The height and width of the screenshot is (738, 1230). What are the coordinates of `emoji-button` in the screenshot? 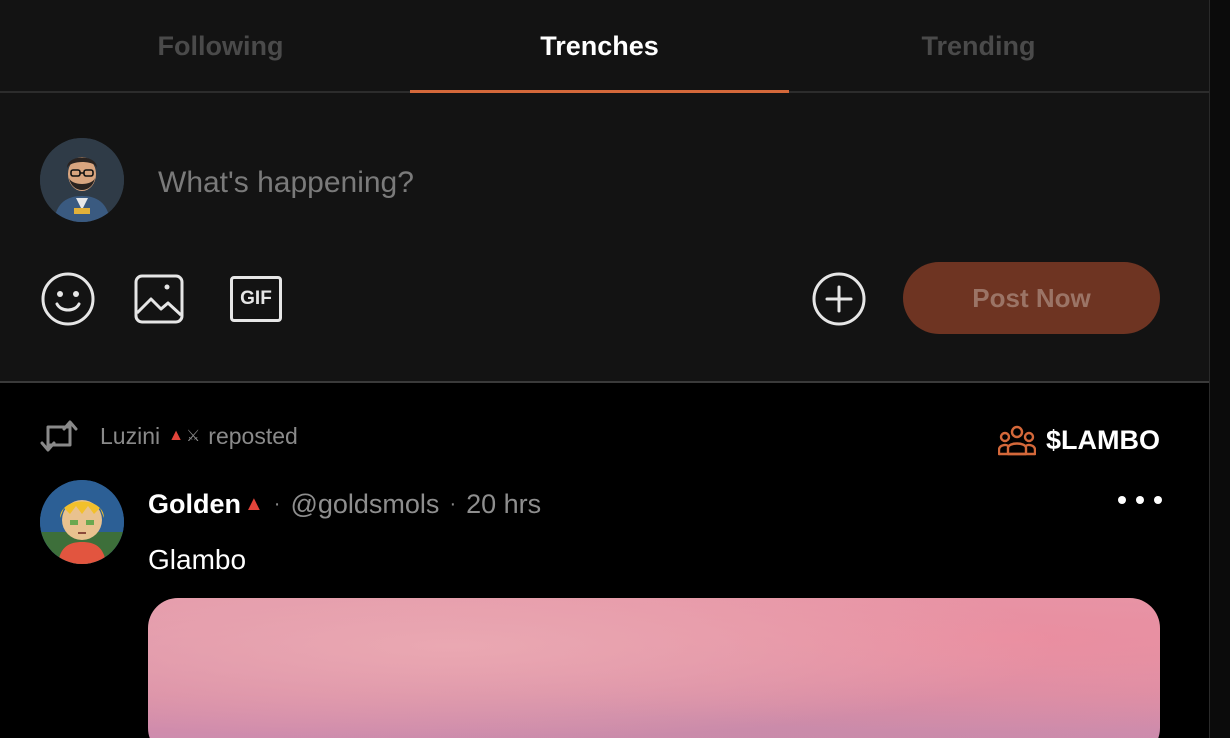 It's located at (68, 299).